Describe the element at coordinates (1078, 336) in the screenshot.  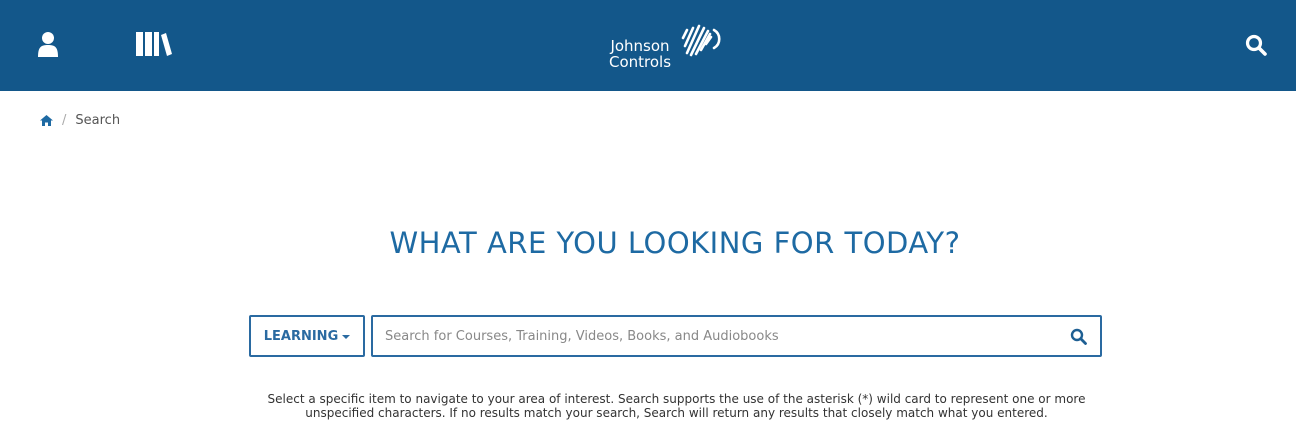
I see `search-submit-icon` at that location.